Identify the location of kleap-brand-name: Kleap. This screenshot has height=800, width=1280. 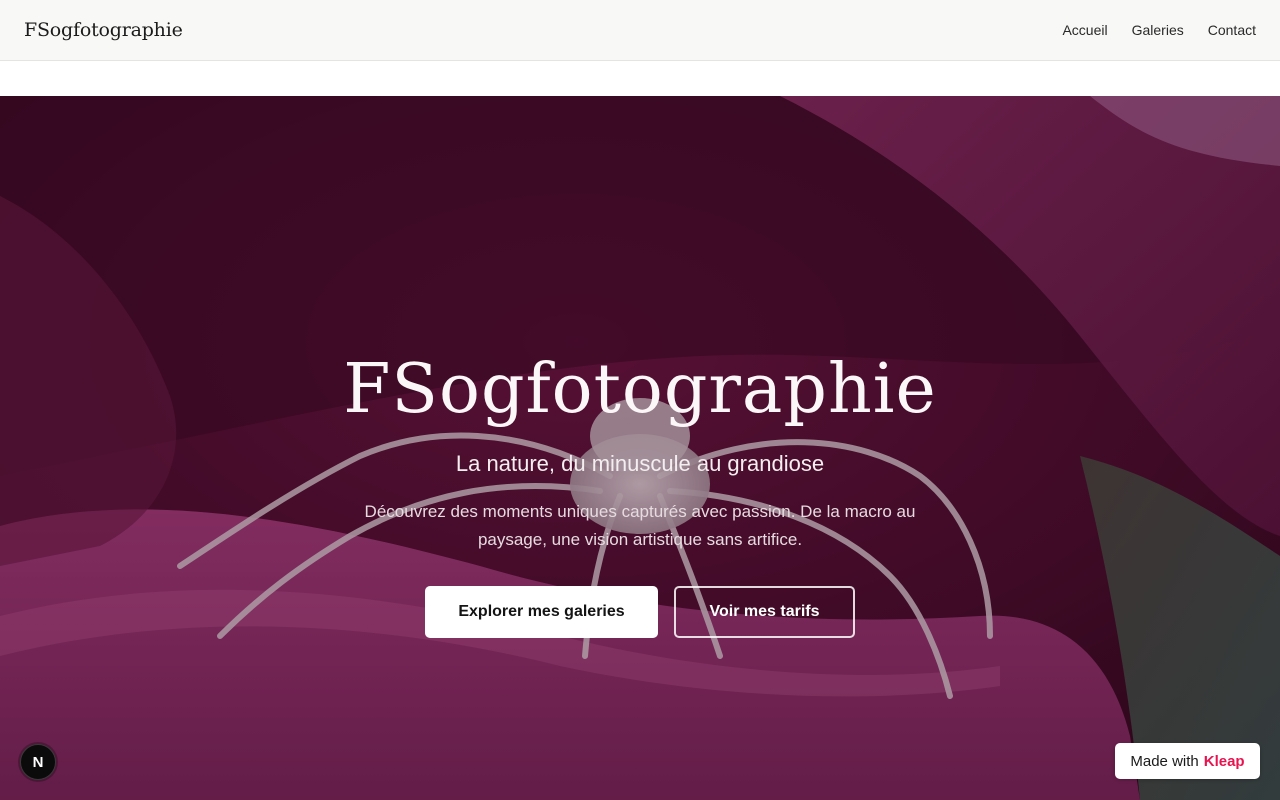
(1224, 761).